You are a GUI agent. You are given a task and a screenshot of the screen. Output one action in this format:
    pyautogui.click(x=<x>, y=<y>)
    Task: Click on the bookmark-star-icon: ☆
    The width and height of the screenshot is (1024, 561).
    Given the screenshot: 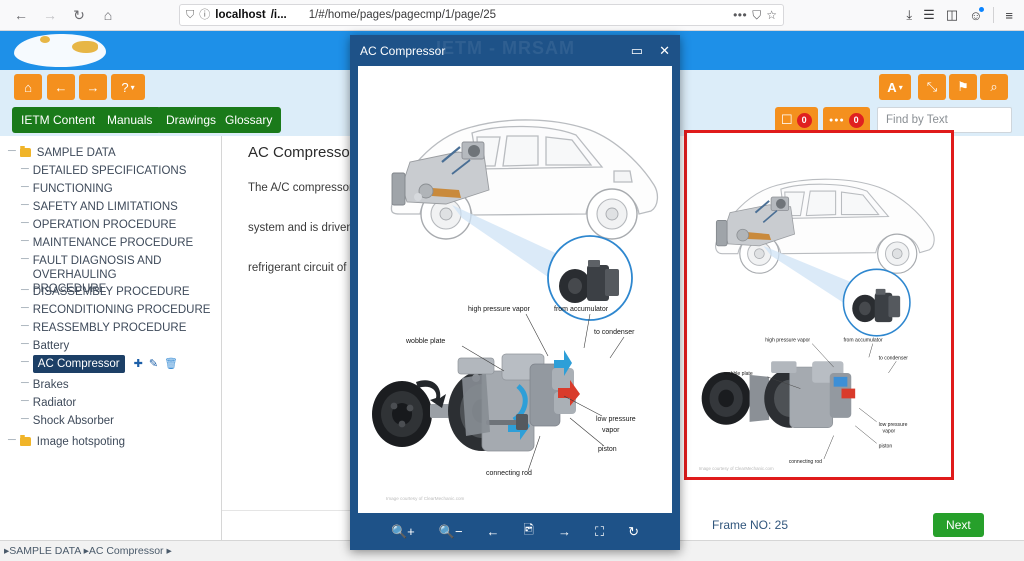 What is the action you would take?
    pyautogui.click(x=771, y=15)
    